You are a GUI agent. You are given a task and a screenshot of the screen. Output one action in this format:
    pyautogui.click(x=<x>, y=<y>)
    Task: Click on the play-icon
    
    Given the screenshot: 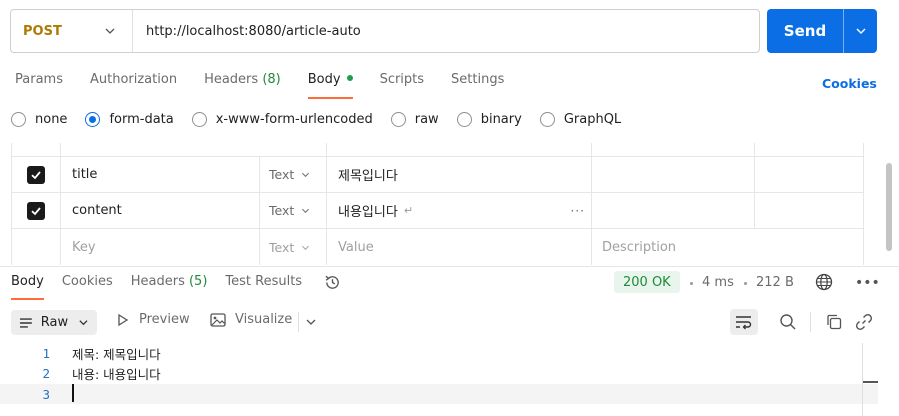 What is the action you would take?
    pyautogui.click(x=123, y=319)
    